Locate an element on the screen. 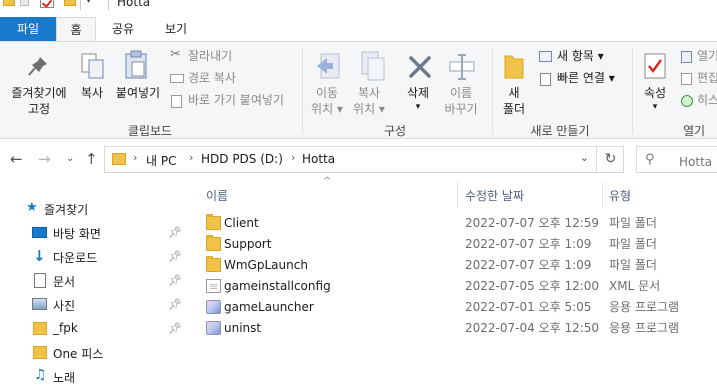 Image resolution: width=717 pixels, height=385 pixels. forward-icon: → is located at coordinates (44, 159).